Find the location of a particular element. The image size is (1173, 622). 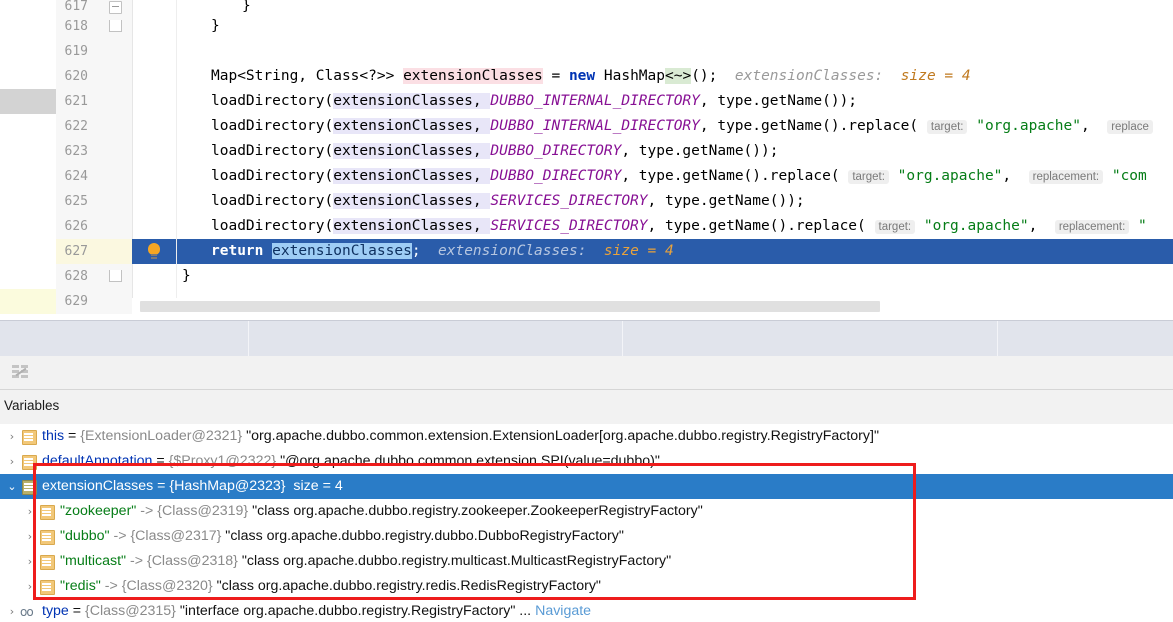

collapse-chevron-icon: ⌄ is located at coordinates (12, 486).